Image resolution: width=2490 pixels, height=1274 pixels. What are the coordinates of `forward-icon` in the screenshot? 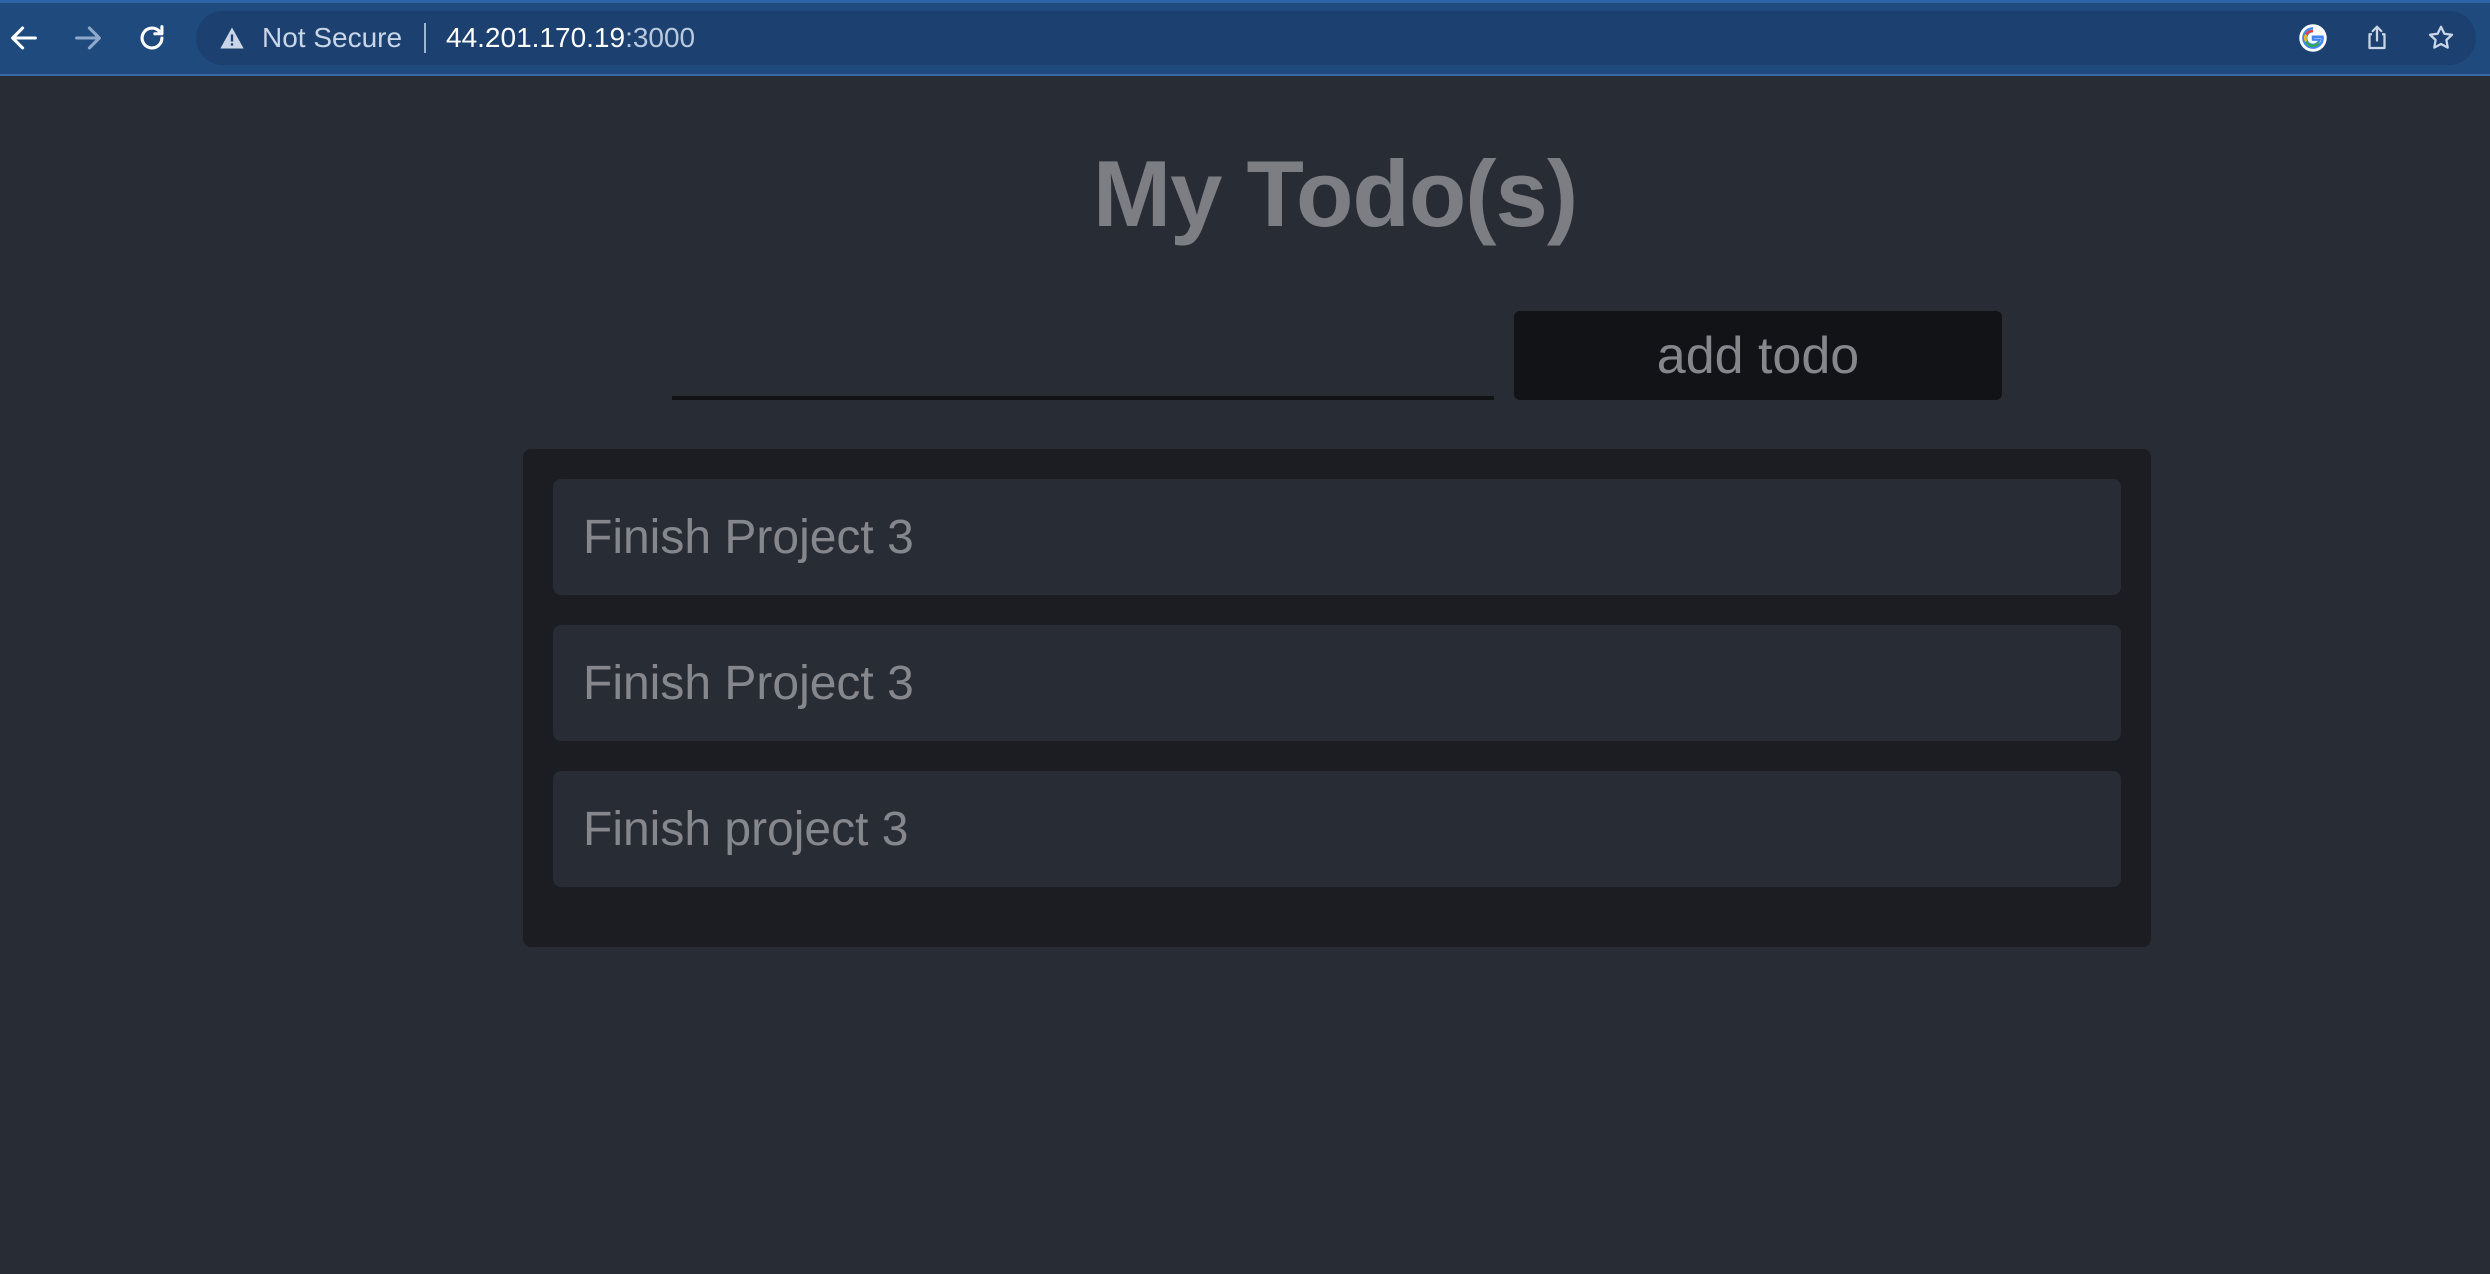 It's located at (88, 38).